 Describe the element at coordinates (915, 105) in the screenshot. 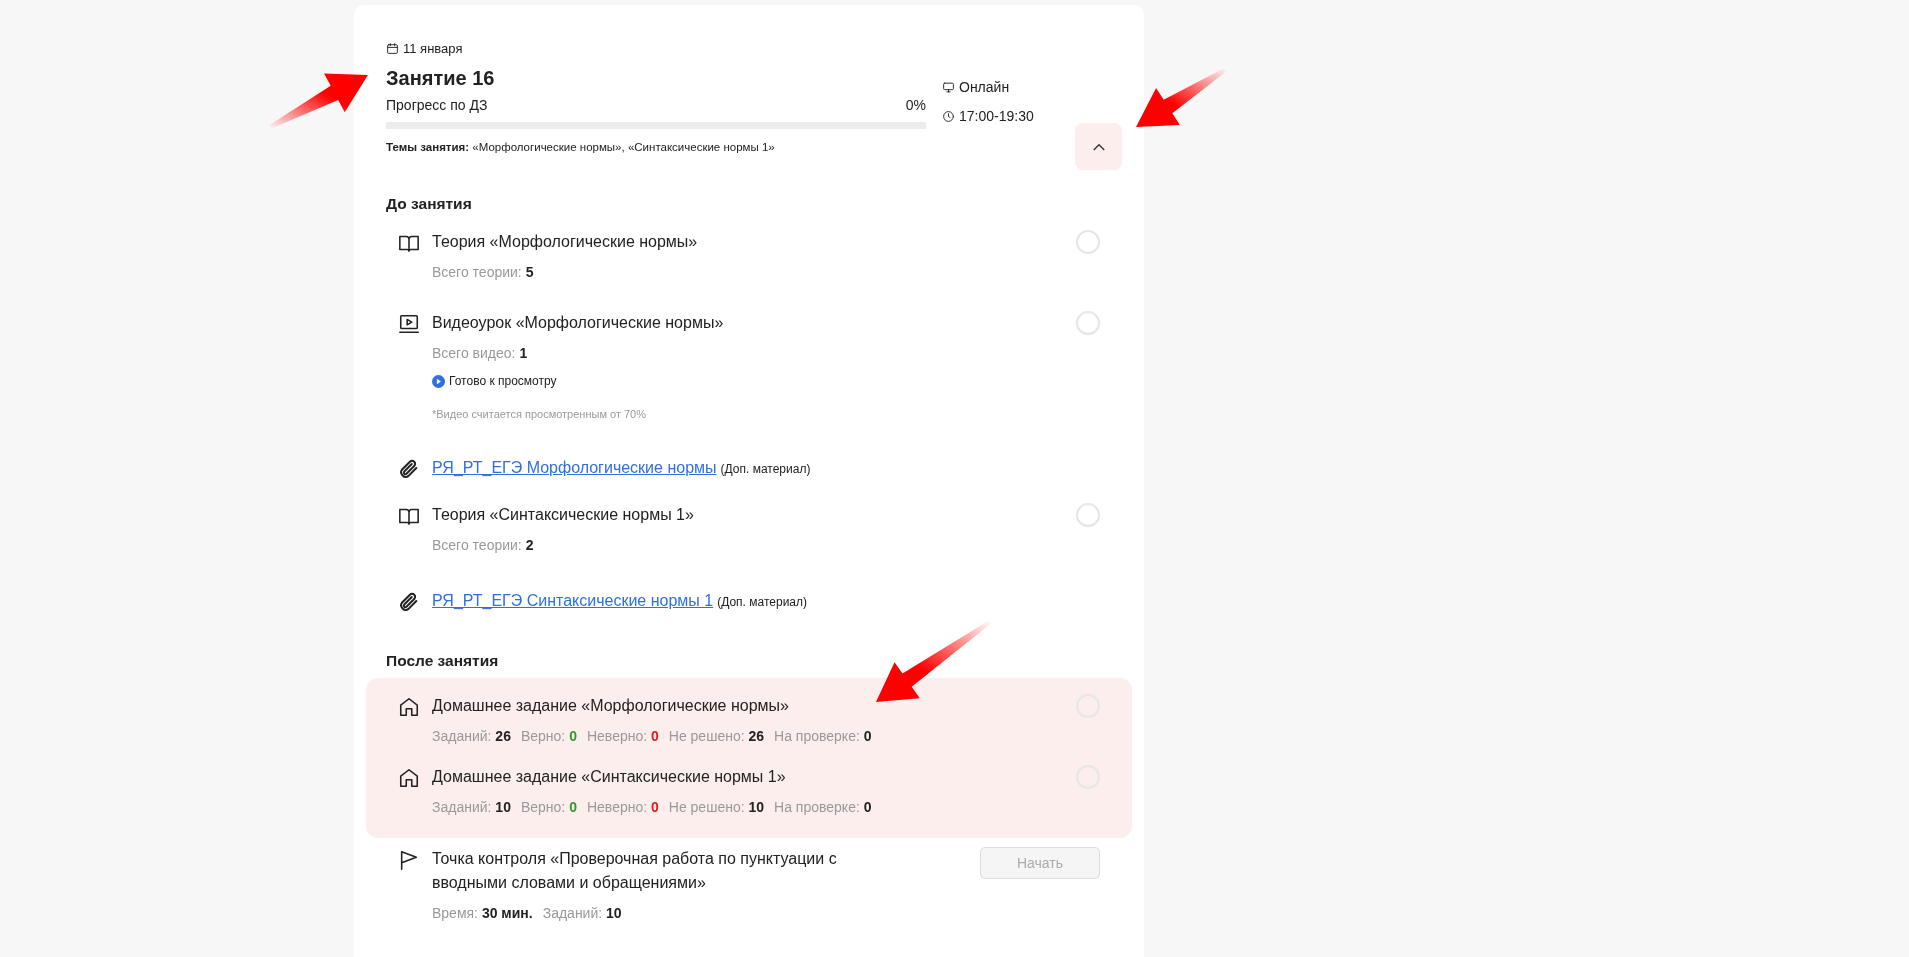

I see `progress-value: 0%` at that location.